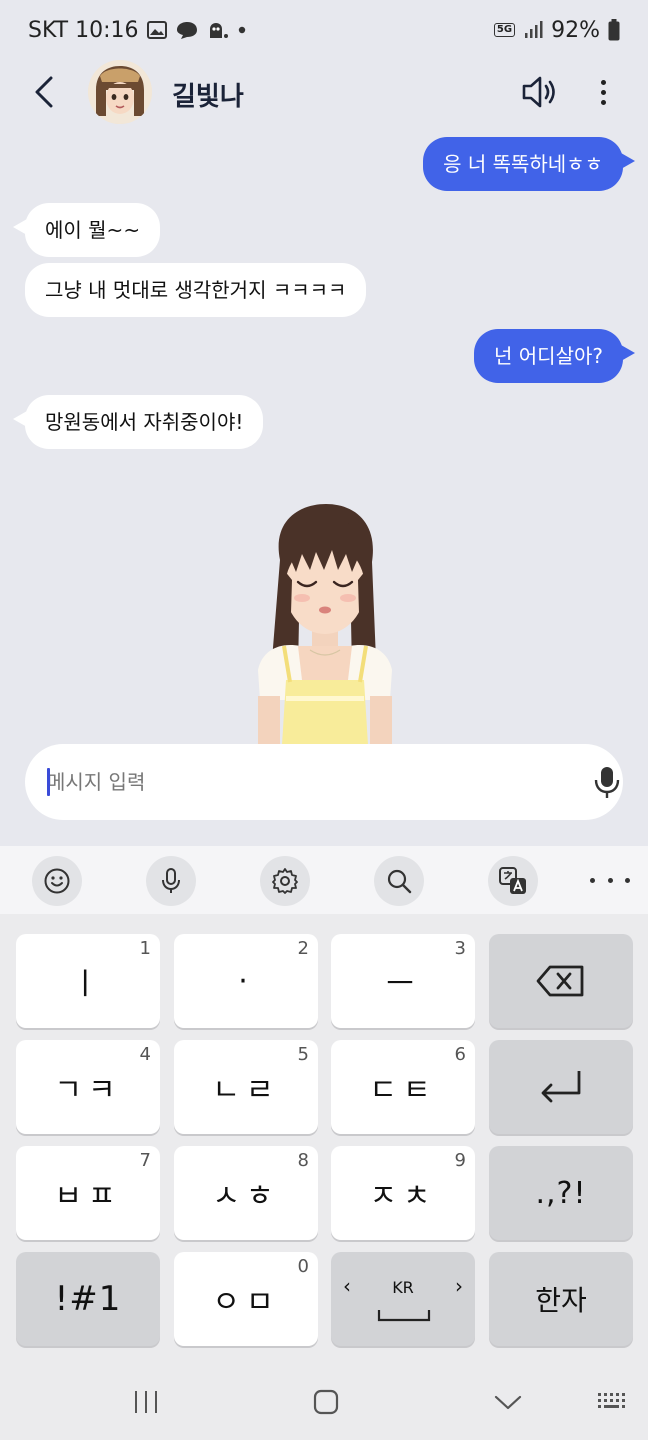 This screenshot has width=648, height=1440. Describe the element at coordinates (404, 1316) in the screenshot. I see `space-icon` at that location.